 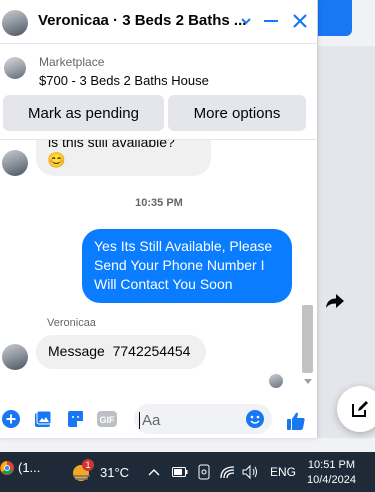 I want to click on wifi-icon, so click(x=228, y=472).